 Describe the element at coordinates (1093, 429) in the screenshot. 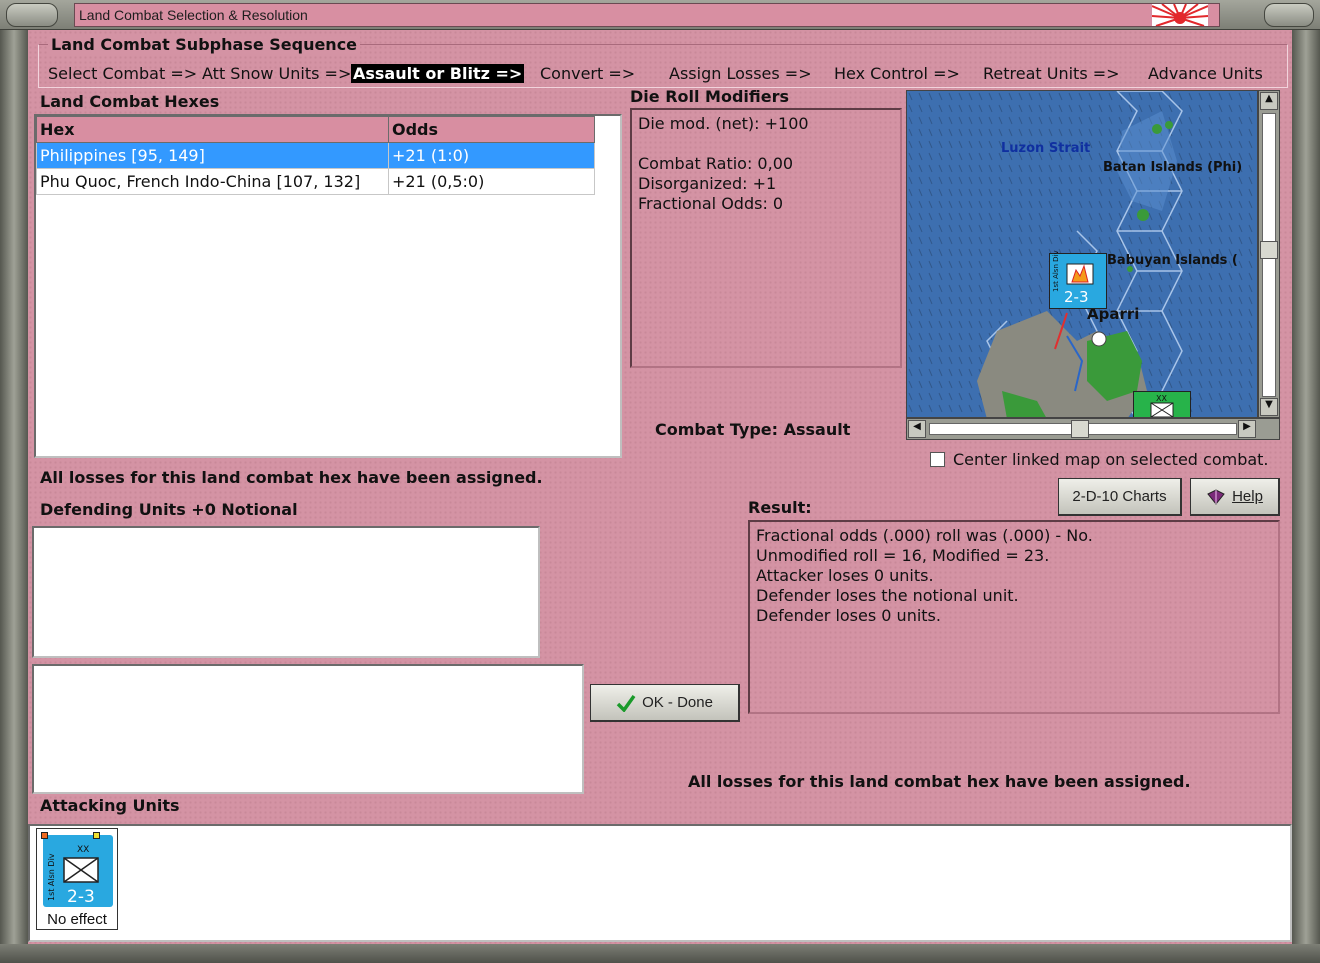

I see `map-horizontal-scrollbar: ◀ ▶` at that location.